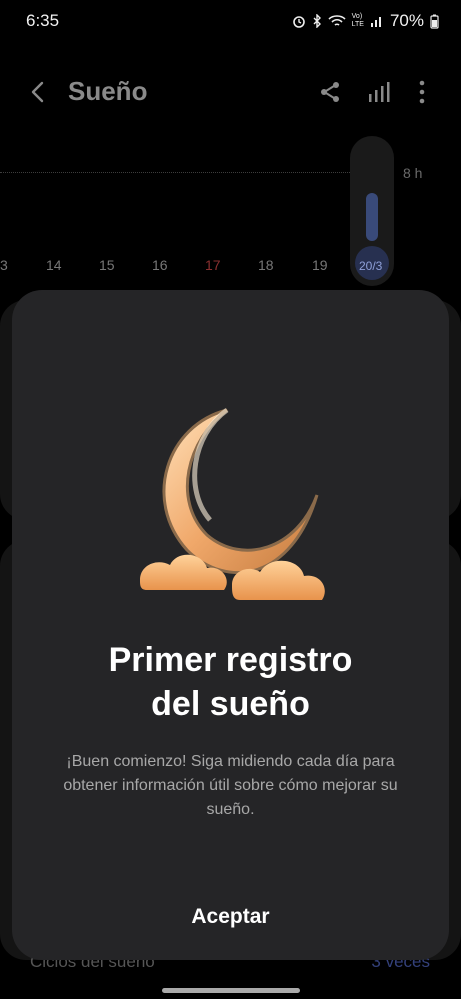 This screenshot has width=461, height=999. What do you see at coordinates (330, 92) in the screenshot?
I see `share-icon` at bounding box center [330, 92].